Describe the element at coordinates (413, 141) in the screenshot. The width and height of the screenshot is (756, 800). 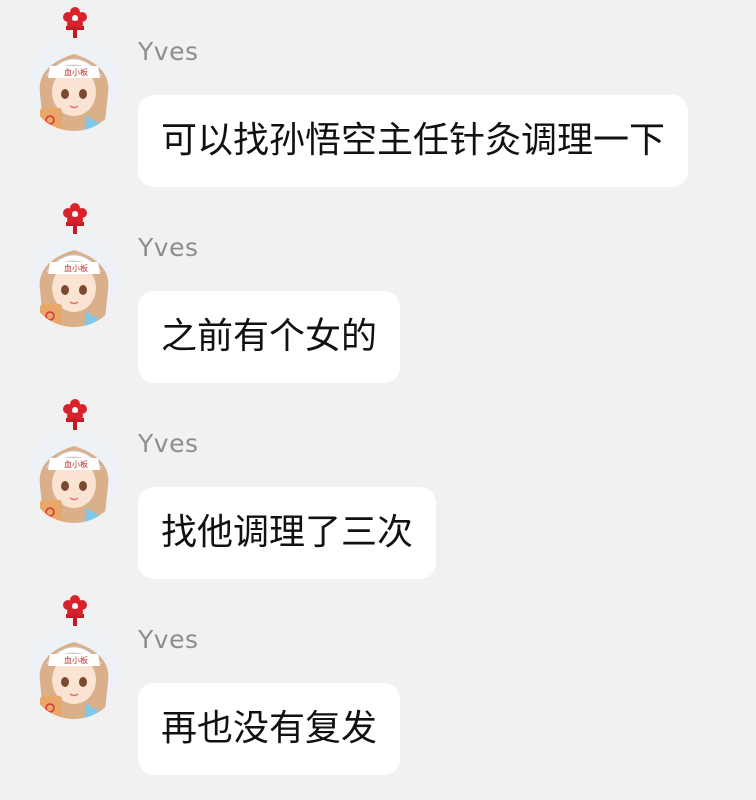
I see `message-bubble: 可以找孙悟空主任针灸调理一下` at that location.